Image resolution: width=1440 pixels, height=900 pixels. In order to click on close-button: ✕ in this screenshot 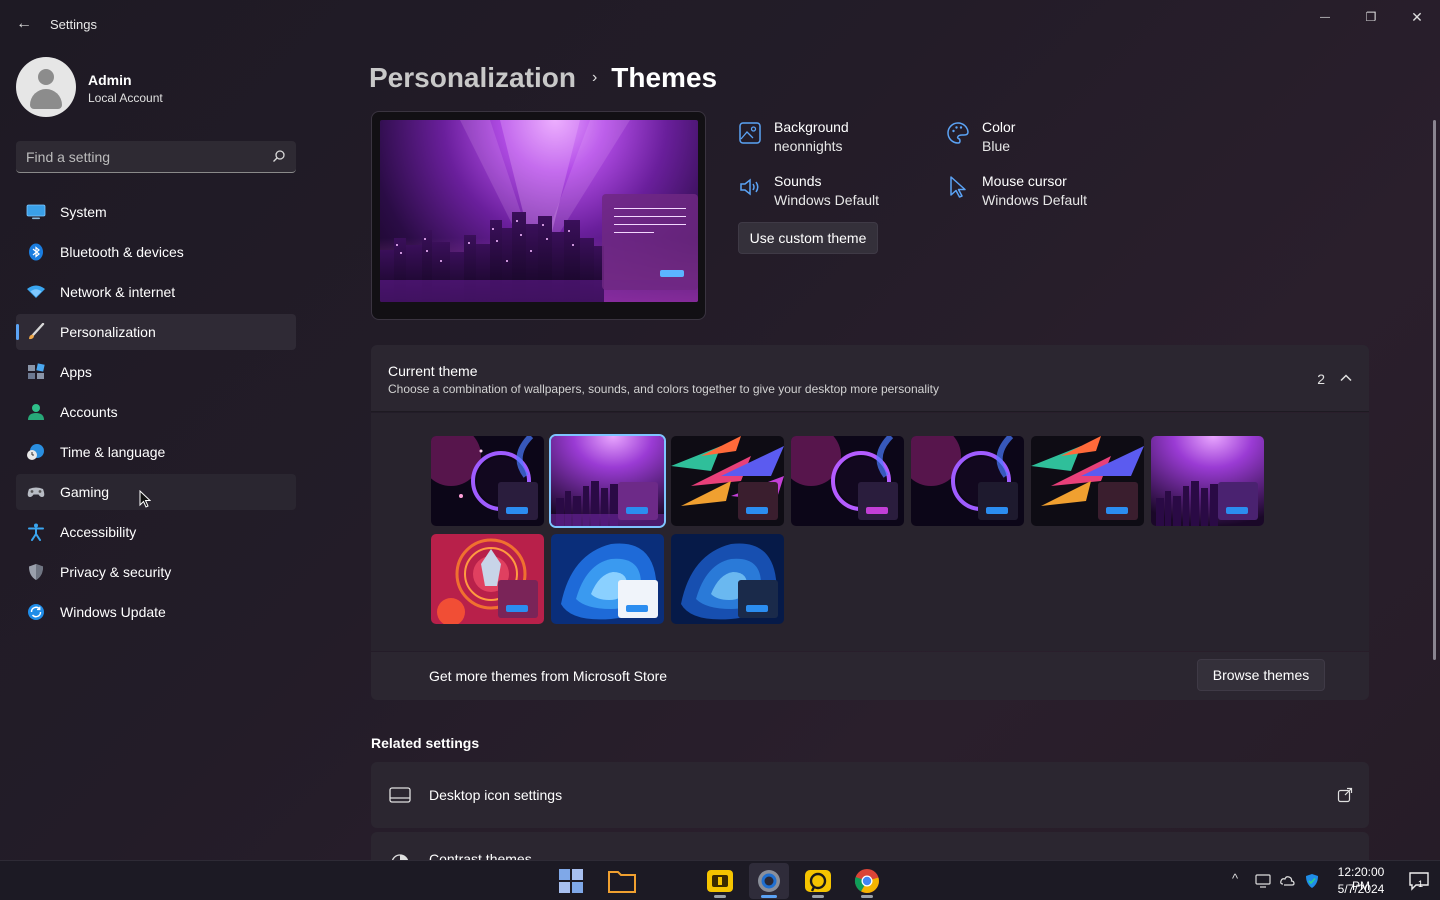, I will do `click(1417, 17)`.